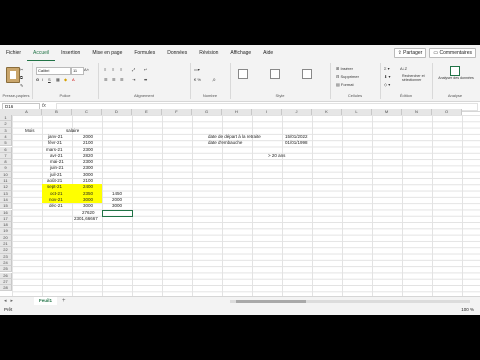 The height and width of the screenshot is (360, 480). What do you see at coordinates (467, 310) in the screenshot?
I see `zoom-level: 100 %` at bounding box center [467, 310].